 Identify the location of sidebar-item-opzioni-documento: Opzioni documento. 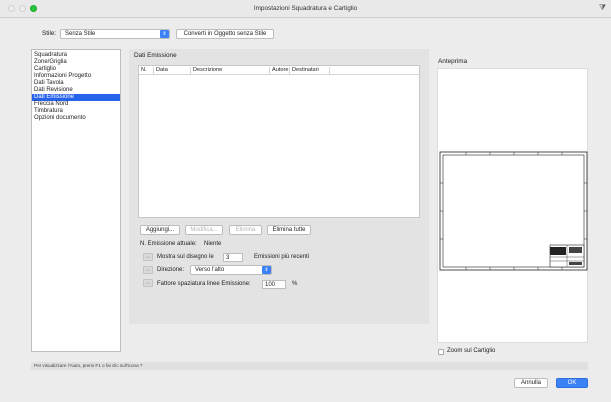
(76, 118).